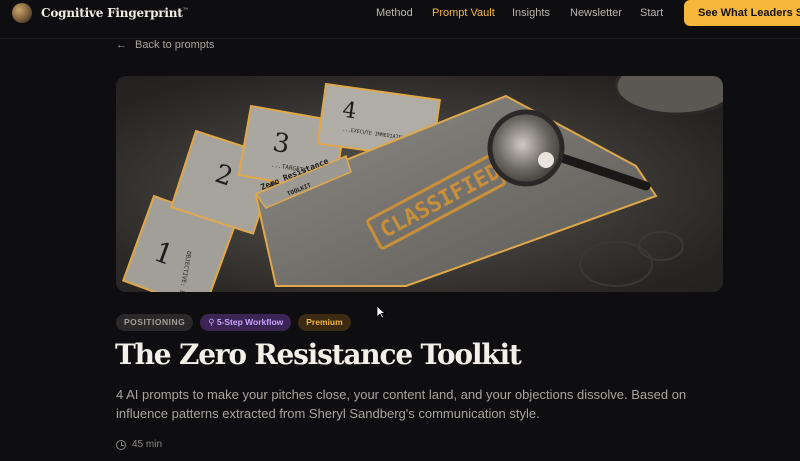  I want to click on arrow-left-icon: ←, so click(121, 45).